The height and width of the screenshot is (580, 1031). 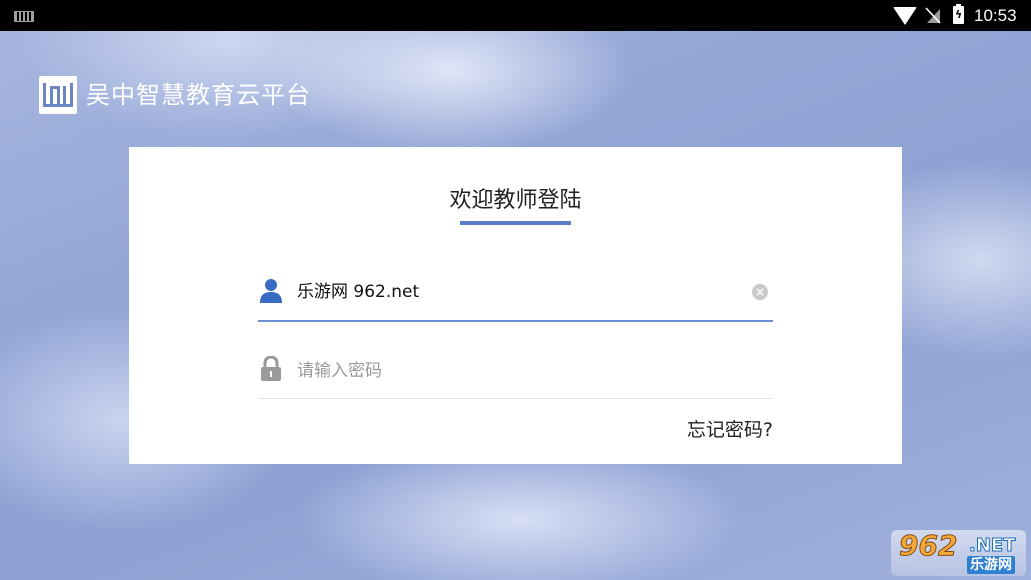 What do you see at coordinates (515, 200) in the screenshot?
I see `login-title: 欢迎教师登陆` at bounding box center [515, 200].